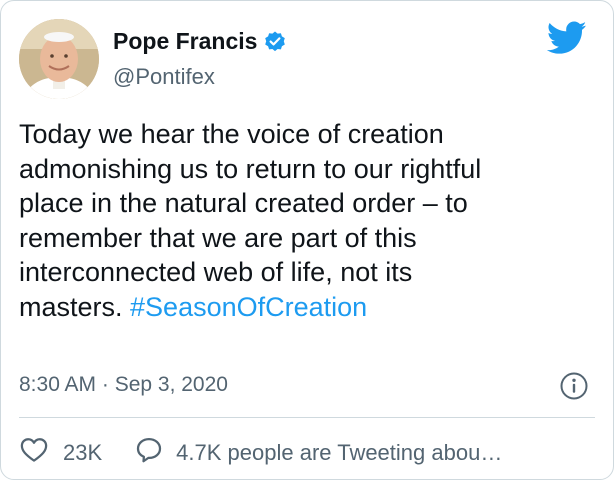  Describe the element at coordinates (164, 77) in the screenshot. I see `author-handle: @Pontifex` at that location.